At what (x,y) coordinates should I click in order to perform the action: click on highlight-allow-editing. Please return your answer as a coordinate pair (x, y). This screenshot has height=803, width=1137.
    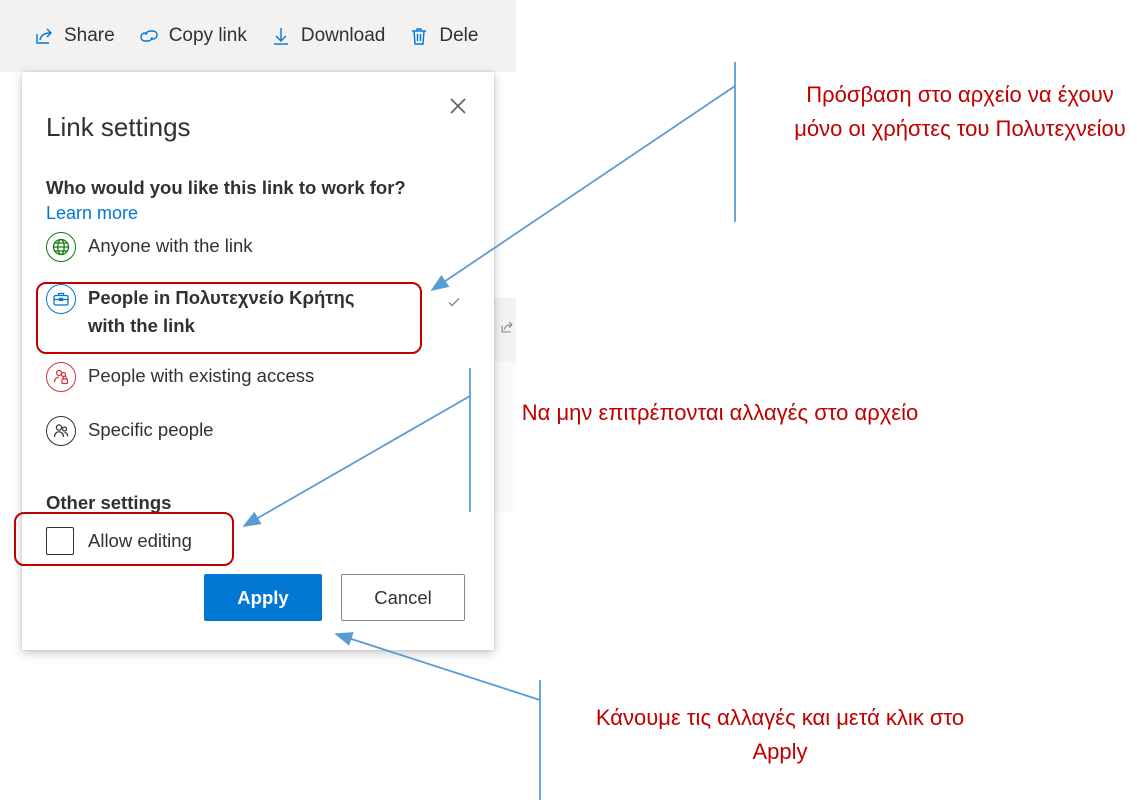
    Looking at the image, I should click on (124, 539).